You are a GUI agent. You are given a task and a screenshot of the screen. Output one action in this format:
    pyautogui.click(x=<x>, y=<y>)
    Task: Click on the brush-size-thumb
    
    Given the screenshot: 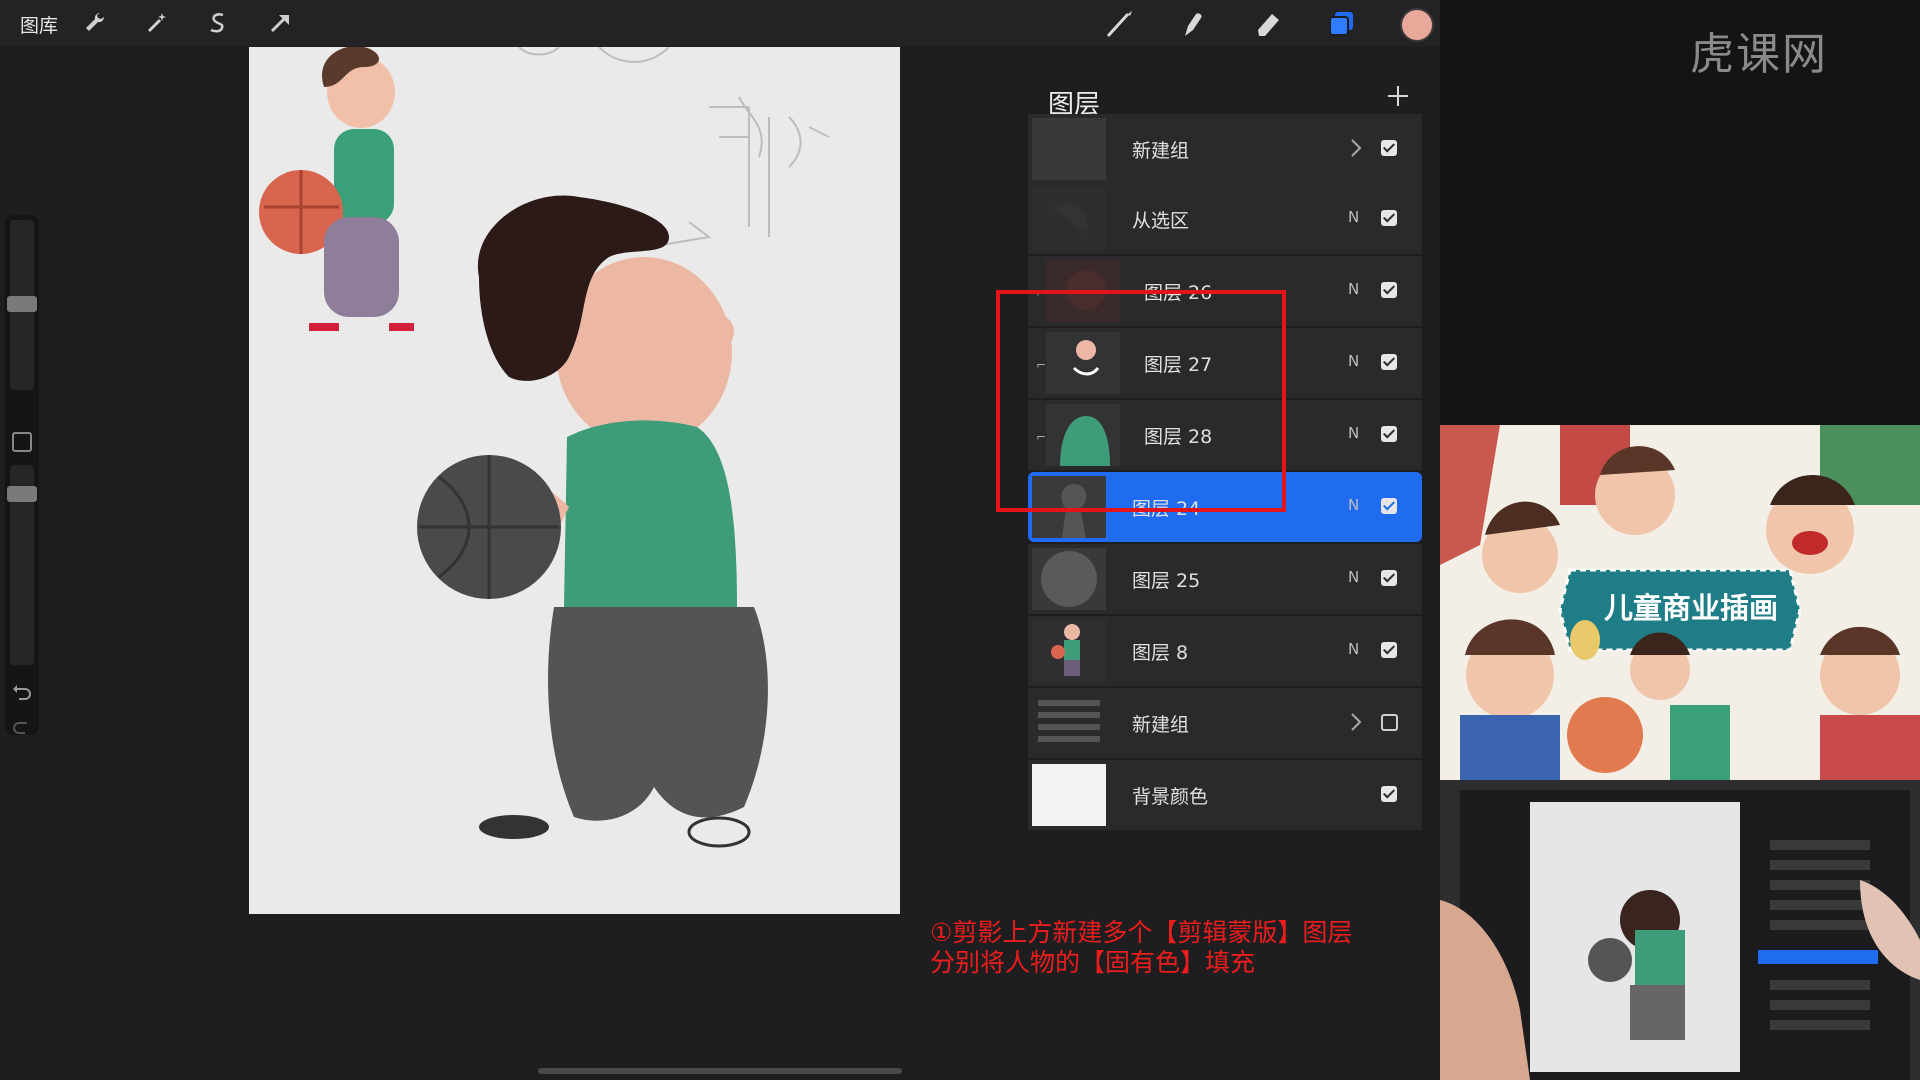 What is the action you would take?
    pyautogui.click(x=22, y=304)
    